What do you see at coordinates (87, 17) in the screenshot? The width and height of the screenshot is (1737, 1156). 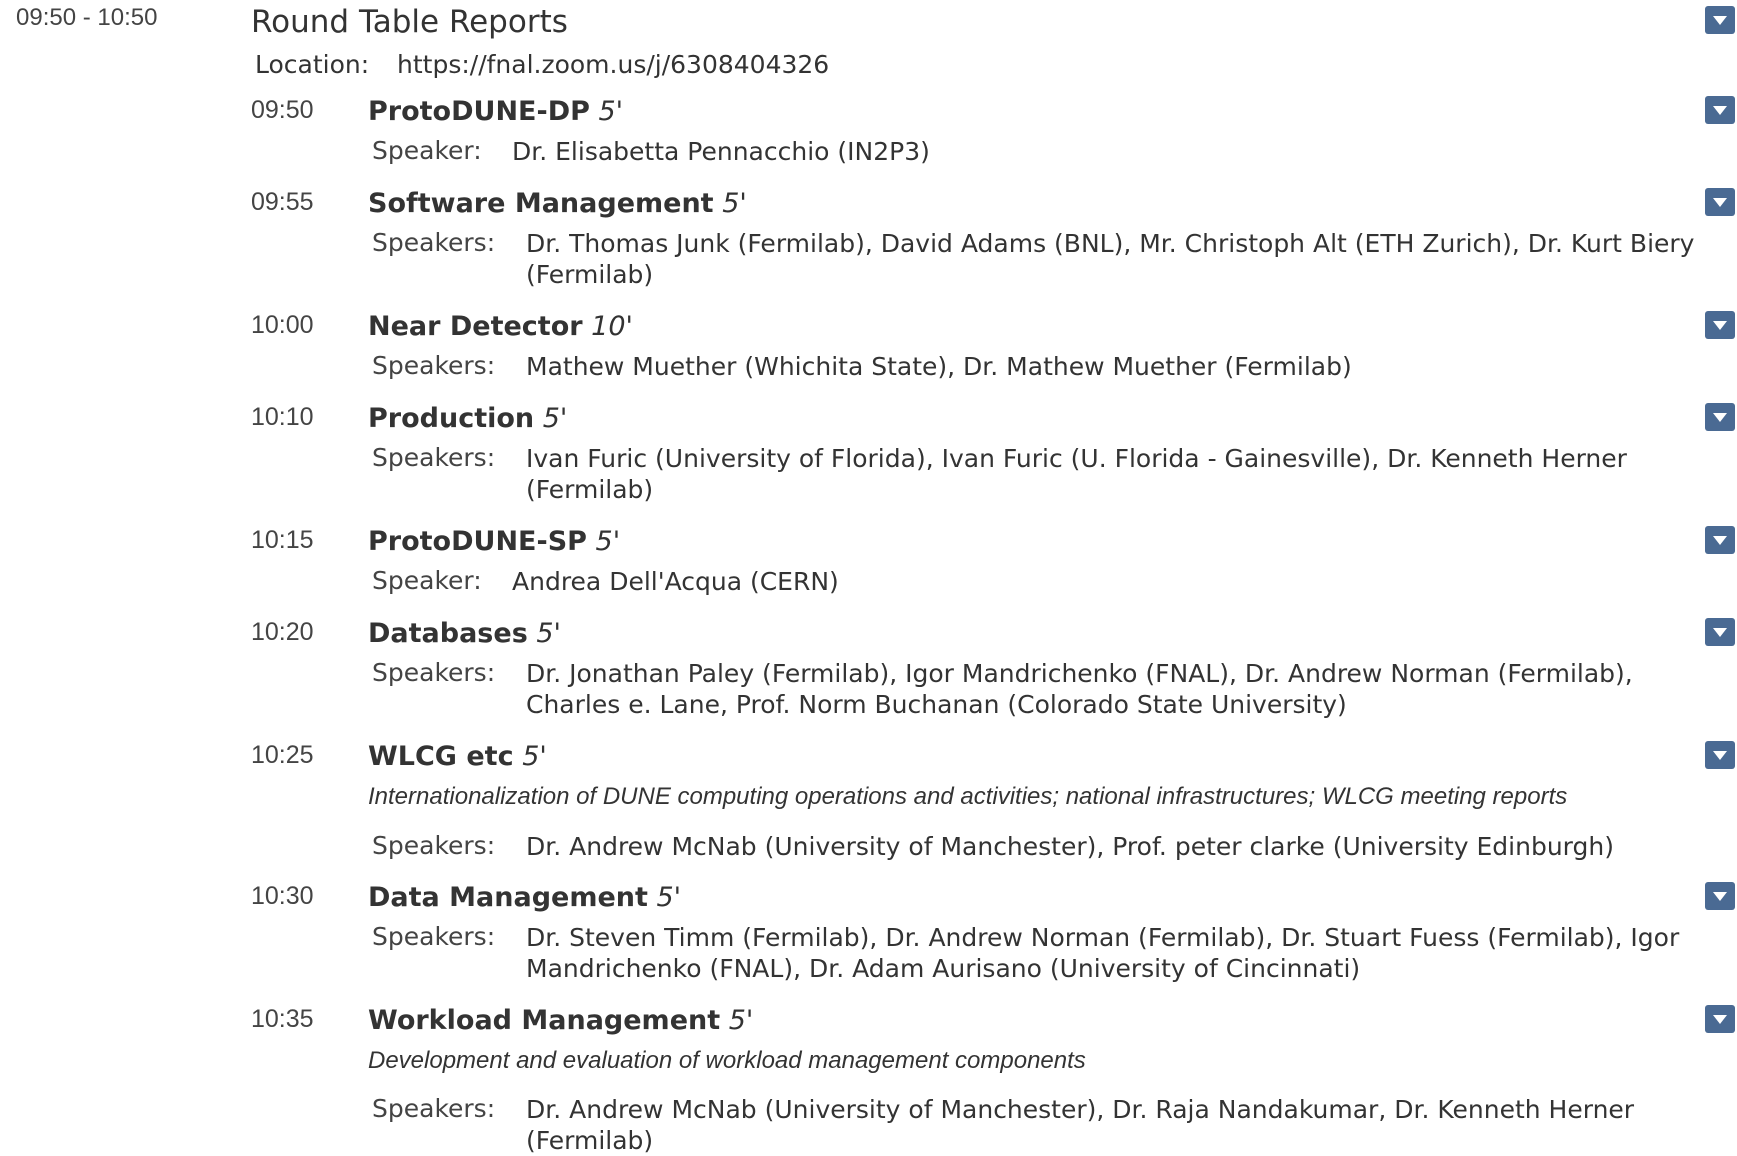 I see `session-time-range: 09:50 - 10:50` at bounding box center [87, 17].